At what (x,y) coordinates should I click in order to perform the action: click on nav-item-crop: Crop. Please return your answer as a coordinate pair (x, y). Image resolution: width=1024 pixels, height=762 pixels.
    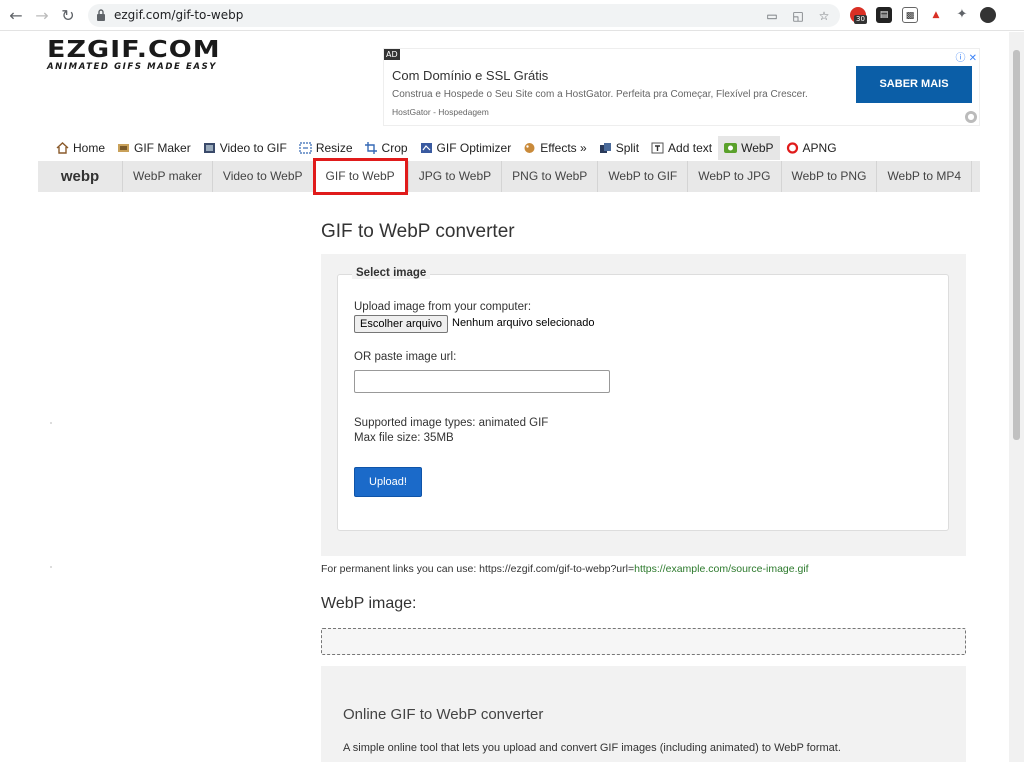
    Looking at the image, I should click on (386, 148).